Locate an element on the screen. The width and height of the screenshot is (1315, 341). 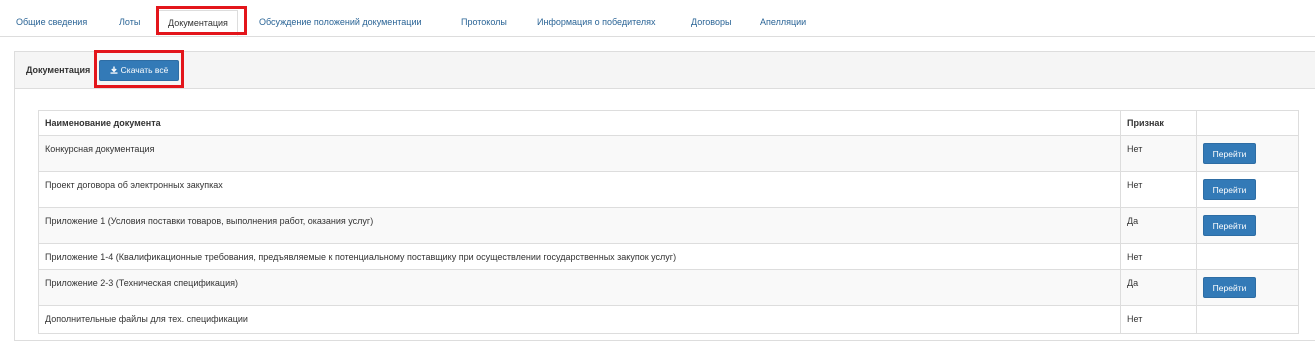
table-header-row: Наименование документа Признак is located at coordinates (668, 123).